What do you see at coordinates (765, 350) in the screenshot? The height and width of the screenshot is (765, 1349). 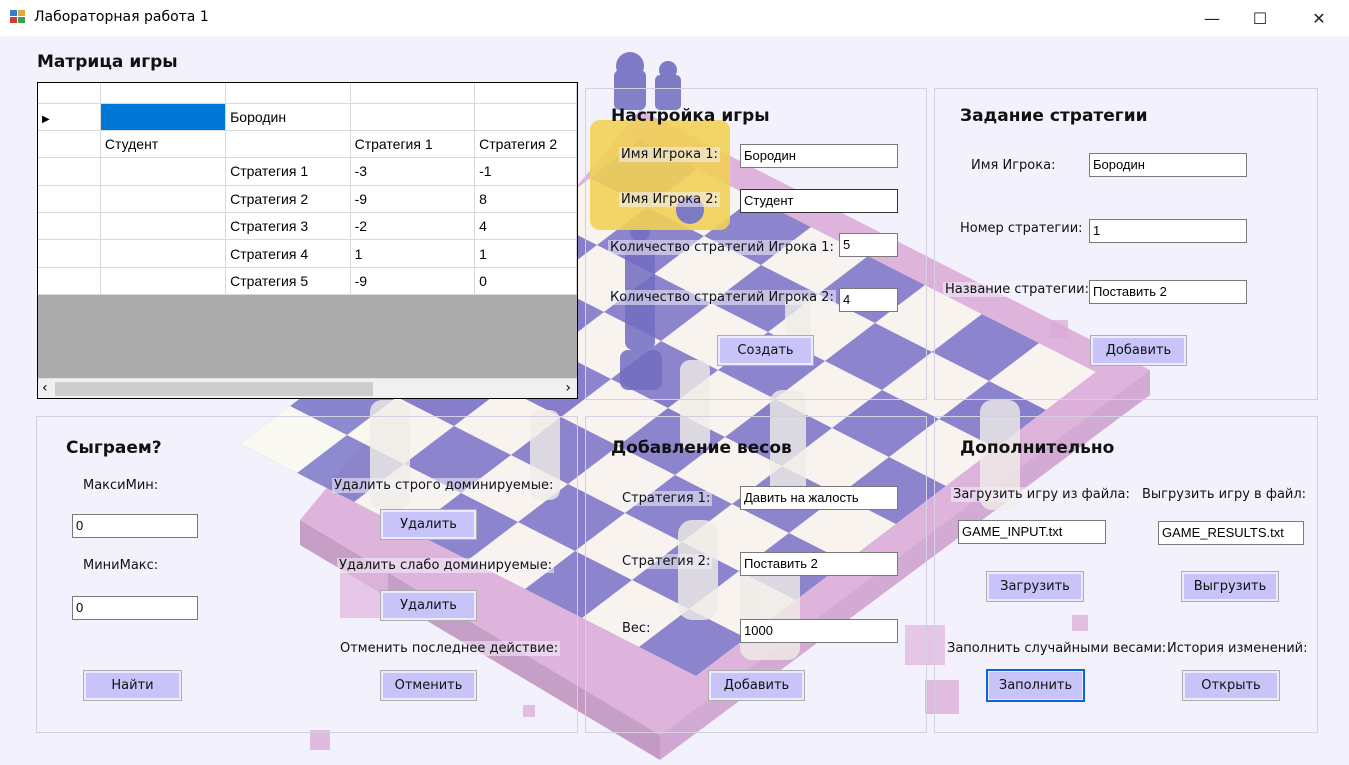 I see `create-button: Создать` at bounding box center [765, 350].